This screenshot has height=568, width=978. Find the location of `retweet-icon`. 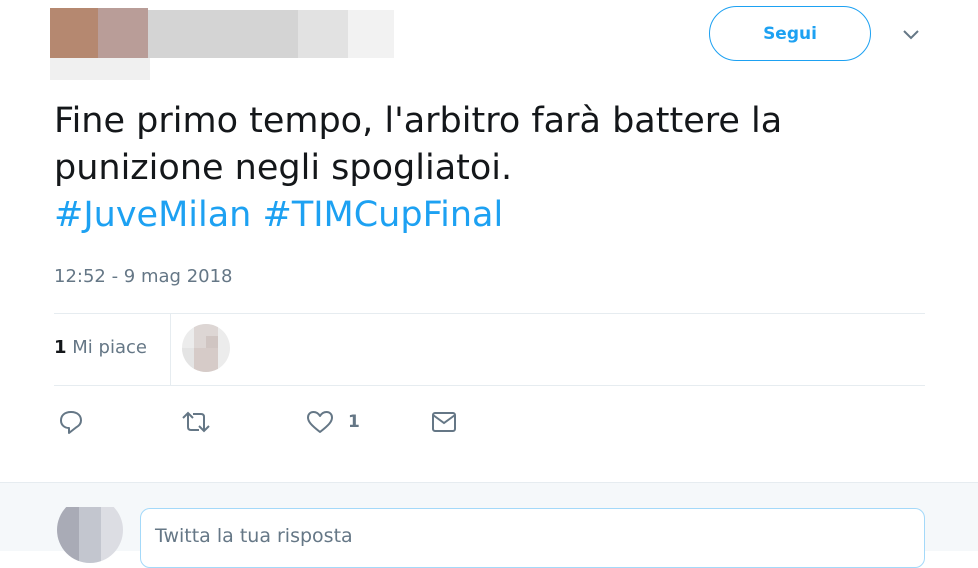

retweet-icon is located at coordinates (196, 422).